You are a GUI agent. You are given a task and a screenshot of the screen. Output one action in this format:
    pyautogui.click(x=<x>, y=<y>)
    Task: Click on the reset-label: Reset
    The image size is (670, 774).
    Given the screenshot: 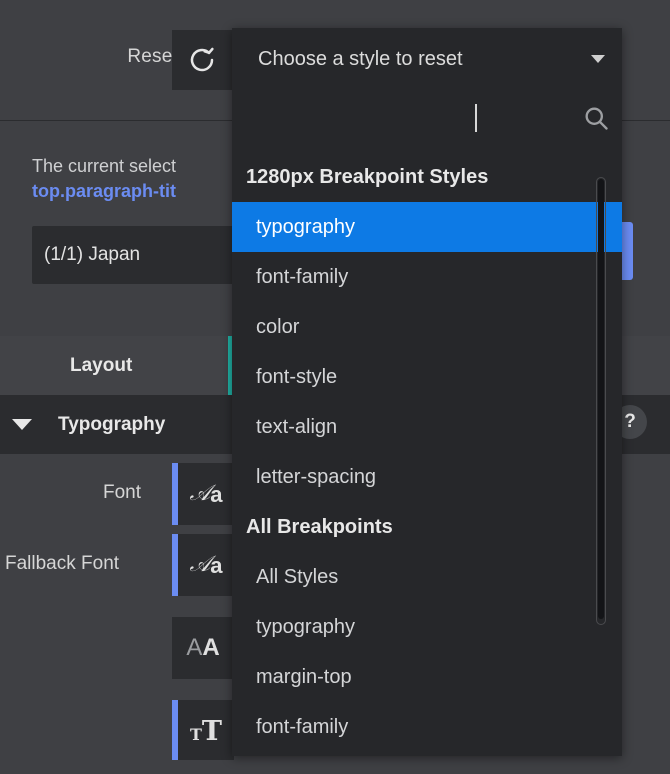 What is the action you would take?
    pyautogui.click(x=152, y=56)
    